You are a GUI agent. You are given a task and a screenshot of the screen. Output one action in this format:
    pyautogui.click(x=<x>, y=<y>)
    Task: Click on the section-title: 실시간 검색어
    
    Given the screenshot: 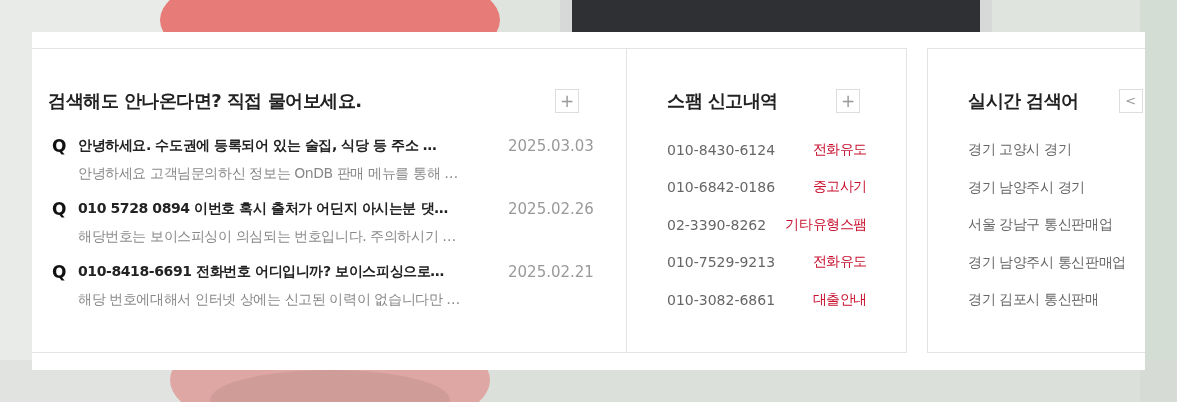 What is the action you would take?
    pyautogui.click(x=1023, y=101)
    